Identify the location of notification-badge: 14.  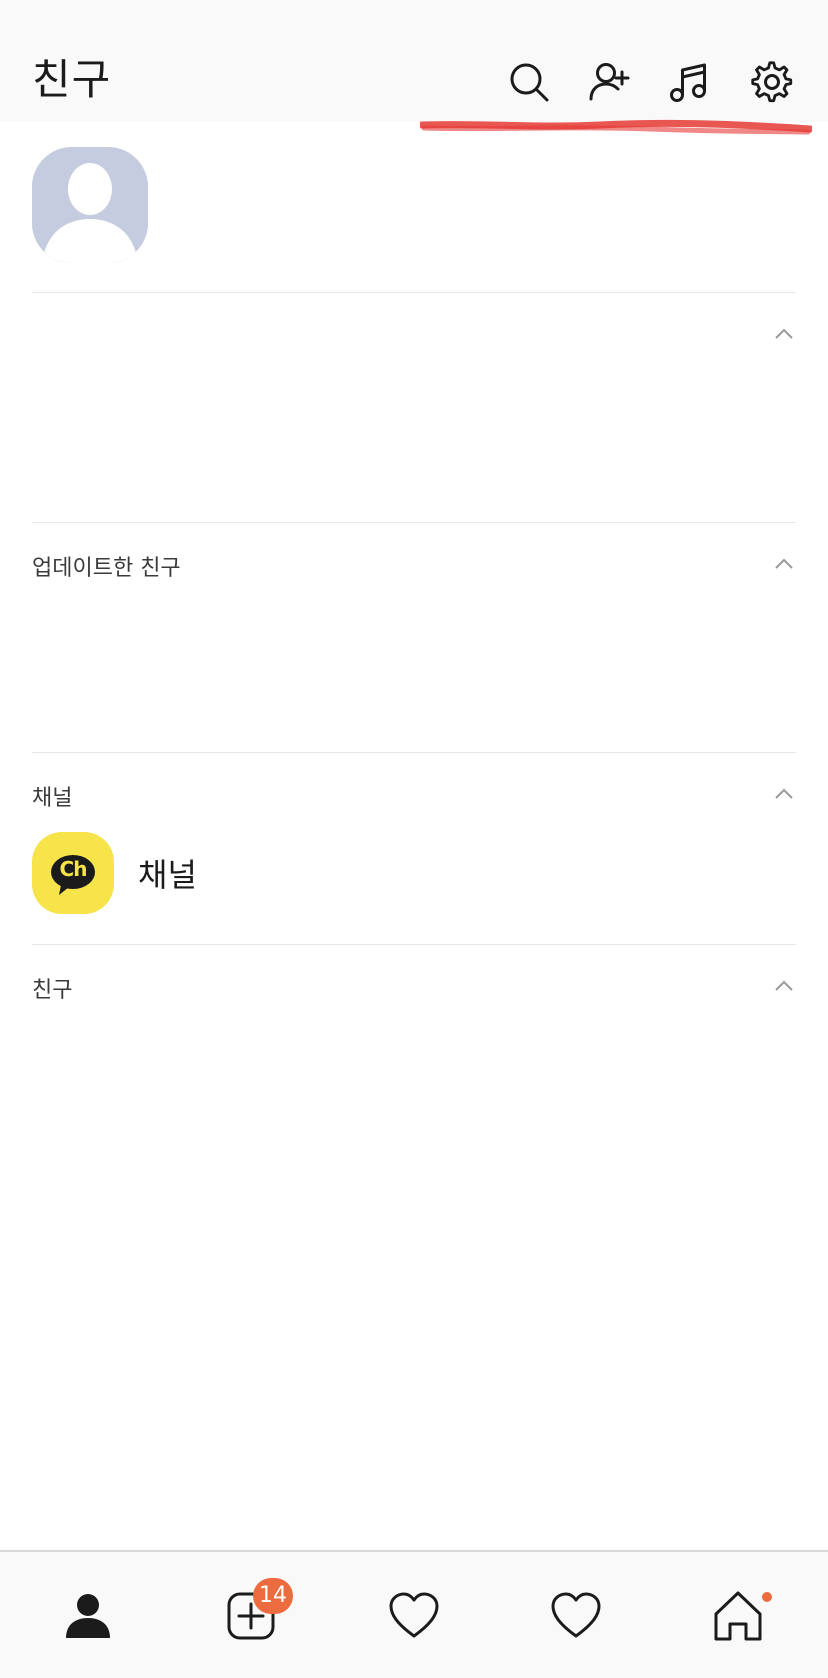
(273, 1596).